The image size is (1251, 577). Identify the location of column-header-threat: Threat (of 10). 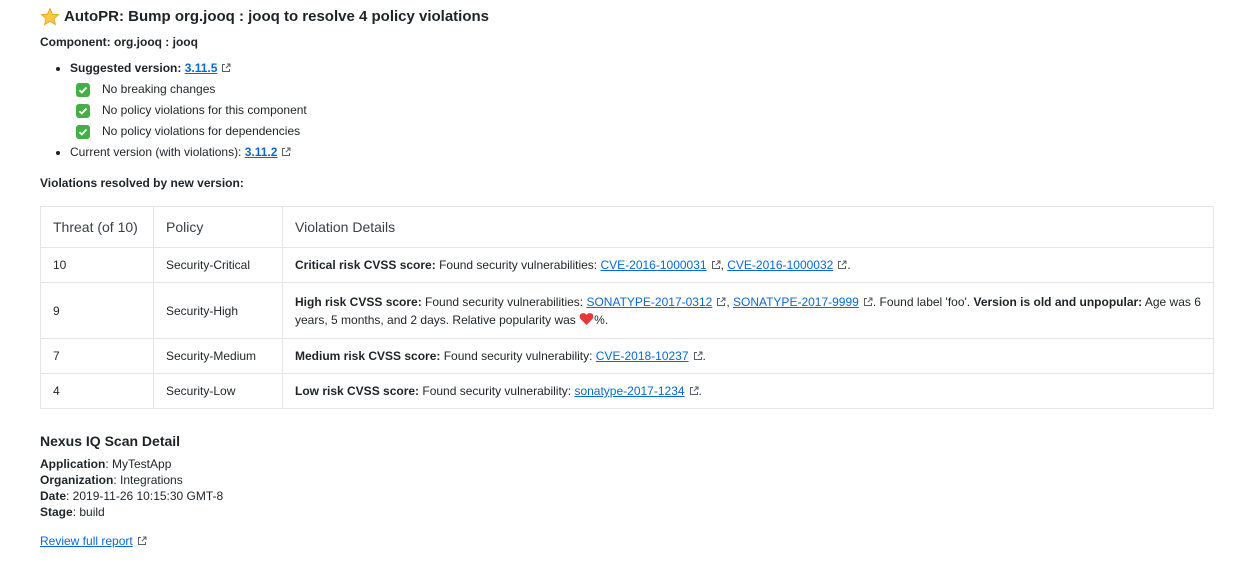
(97, 227).